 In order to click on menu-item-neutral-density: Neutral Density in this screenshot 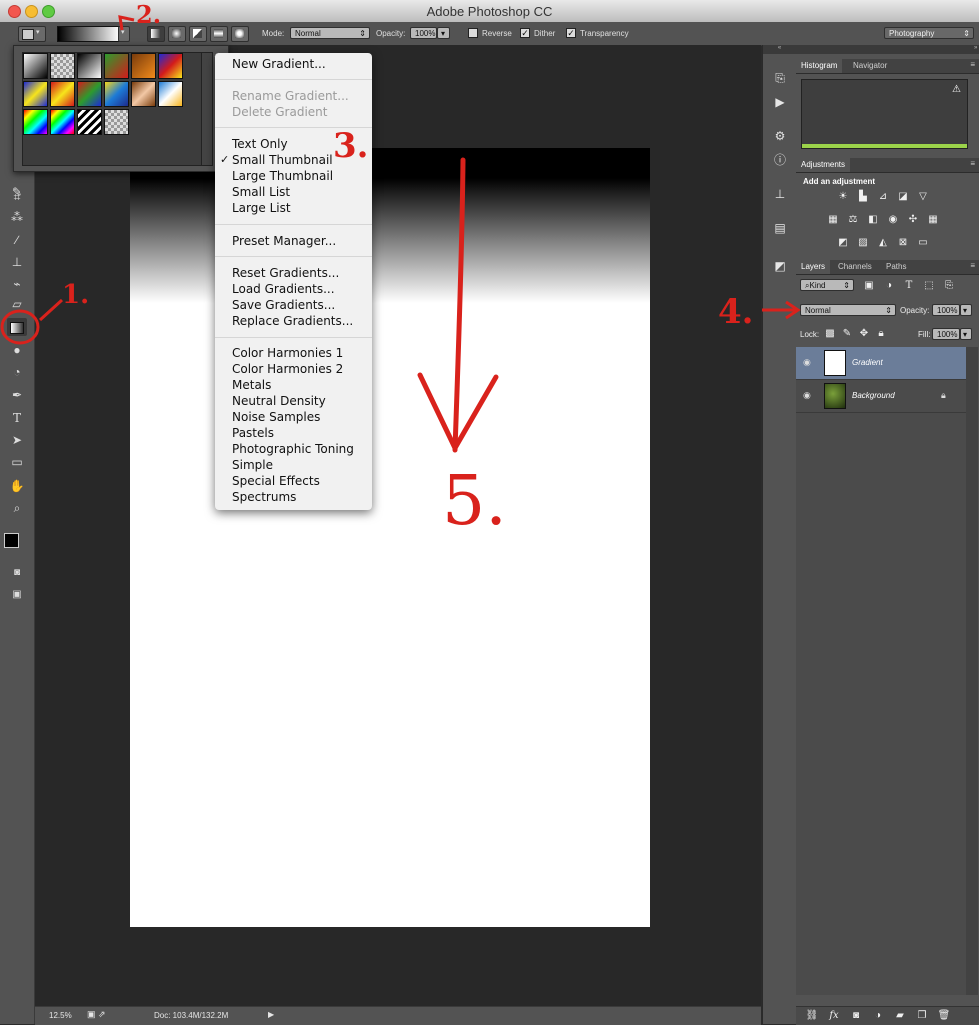, I will do `click(279, 401)`.